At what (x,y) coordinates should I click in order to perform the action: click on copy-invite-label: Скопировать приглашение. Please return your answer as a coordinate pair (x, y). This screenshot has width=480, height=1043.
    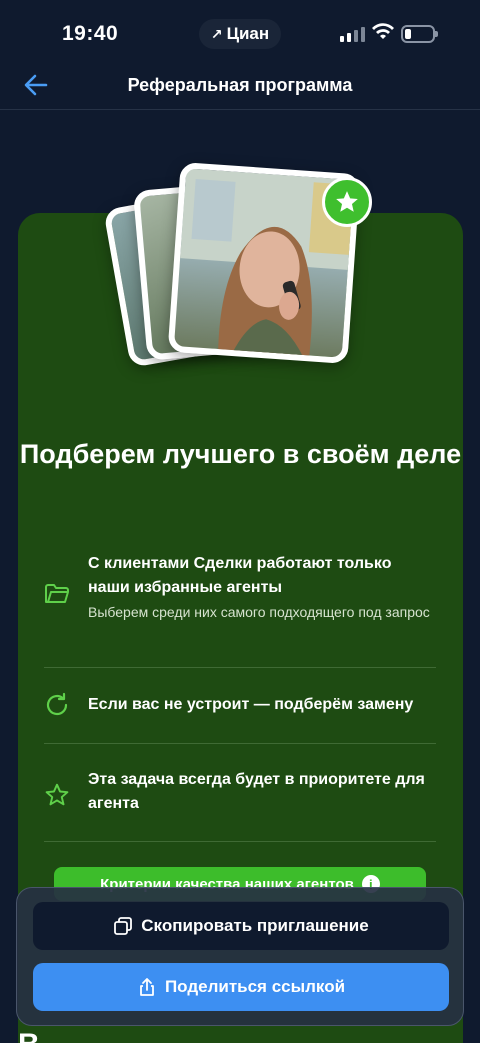
    Looking at the image, I should click on (255, 925).